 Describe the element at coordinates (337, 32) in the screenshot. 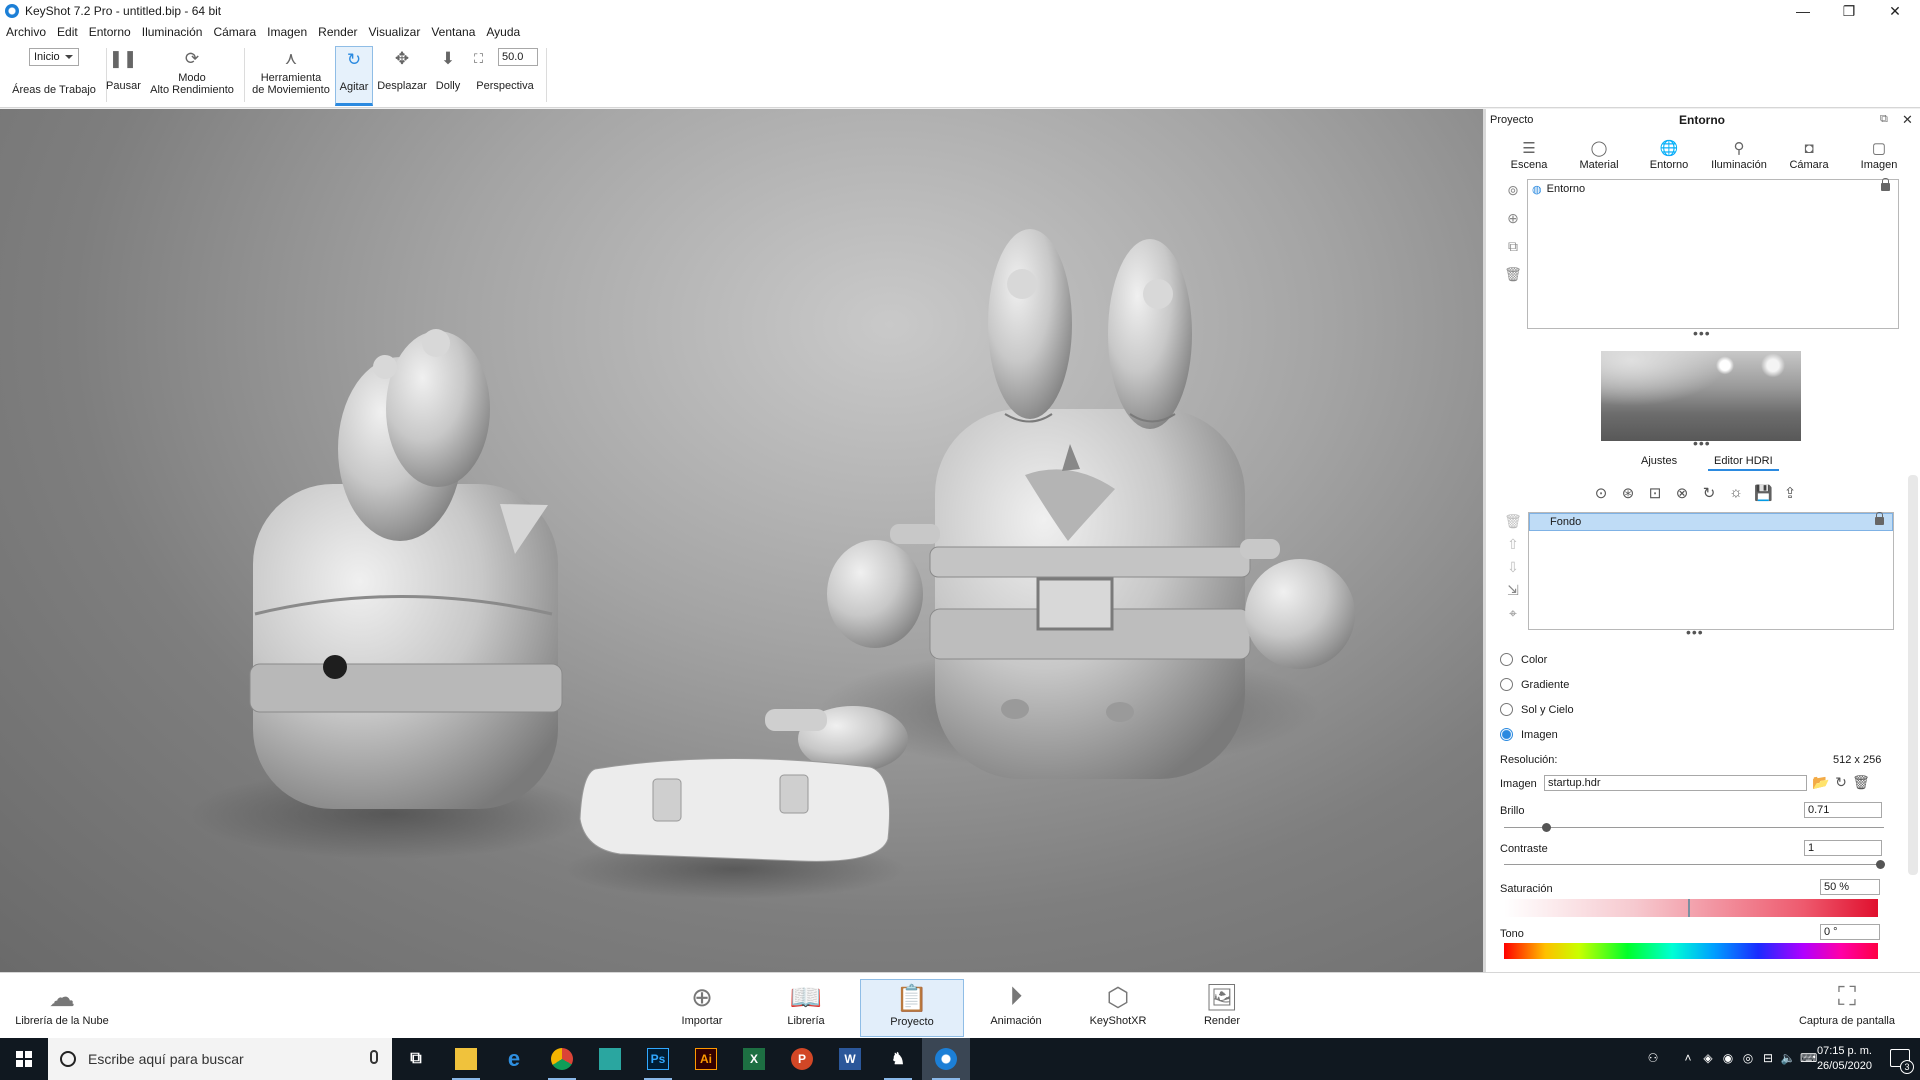

I see `menu-render: Render` at that location.